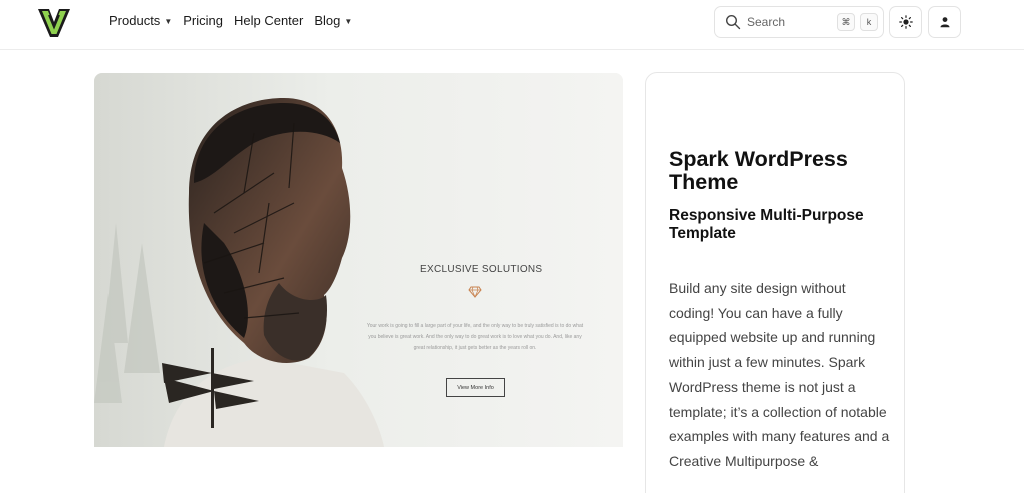  I want to click on nav-help-center-label: Help Center, so click(268, 20).